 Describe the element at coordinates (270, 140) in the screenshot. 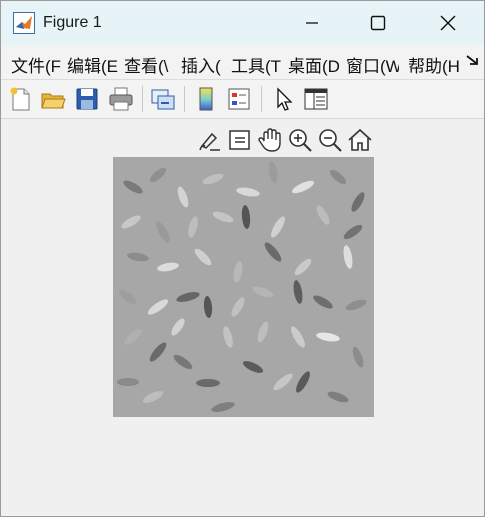

I see `pan-hand-icon` at that location.